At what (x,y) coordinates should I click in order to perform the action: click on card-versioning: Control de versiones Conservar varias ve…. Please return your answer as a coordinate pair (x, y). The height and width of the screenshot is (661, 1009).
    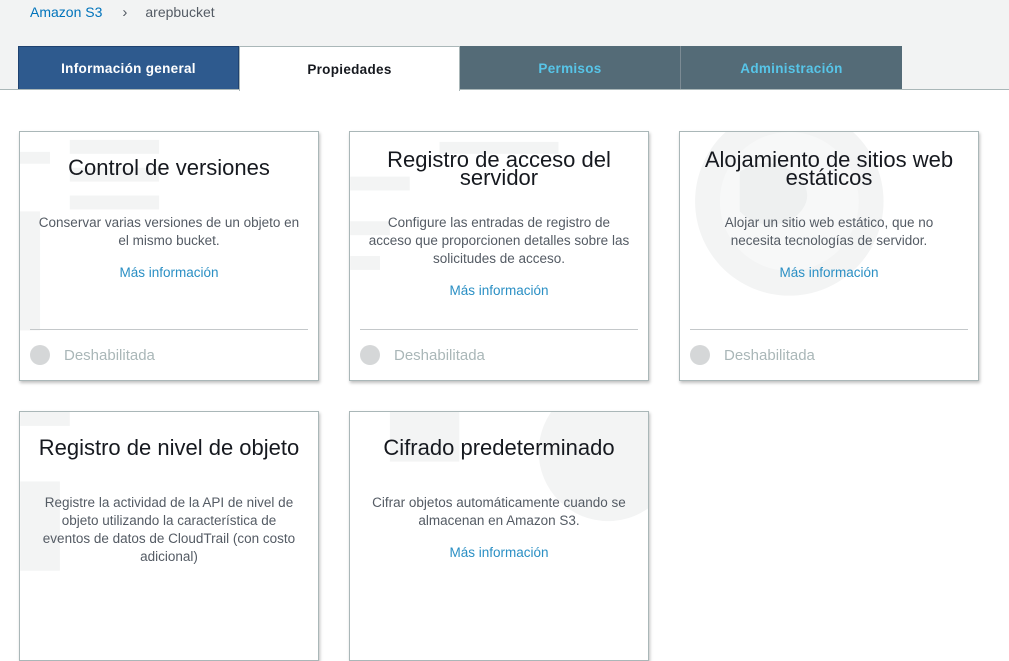
    Looking at the image, I should click on (169, 256).